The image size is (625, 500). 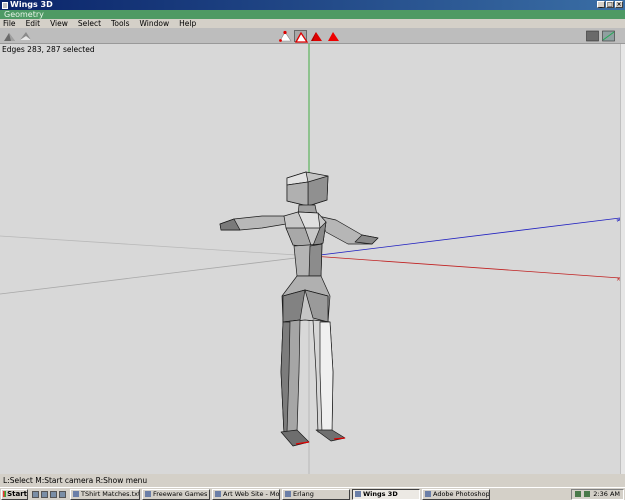 What do you see at coordinates (592, 36) in the screenshot?
I see `shaded-view-icon` at bounding box center [592, 36].